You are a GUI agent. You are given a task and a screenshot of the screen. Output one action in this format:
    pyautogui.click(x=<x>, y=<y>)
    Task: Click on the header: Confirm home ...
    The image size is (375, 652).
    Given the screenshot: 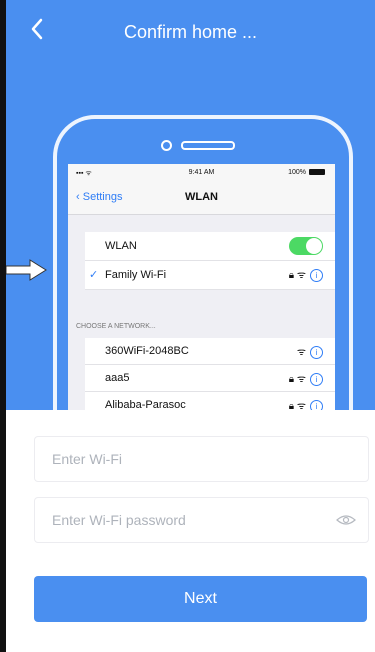 What is the action you would take?
    pyautogui.click(x=190, y=35)
    